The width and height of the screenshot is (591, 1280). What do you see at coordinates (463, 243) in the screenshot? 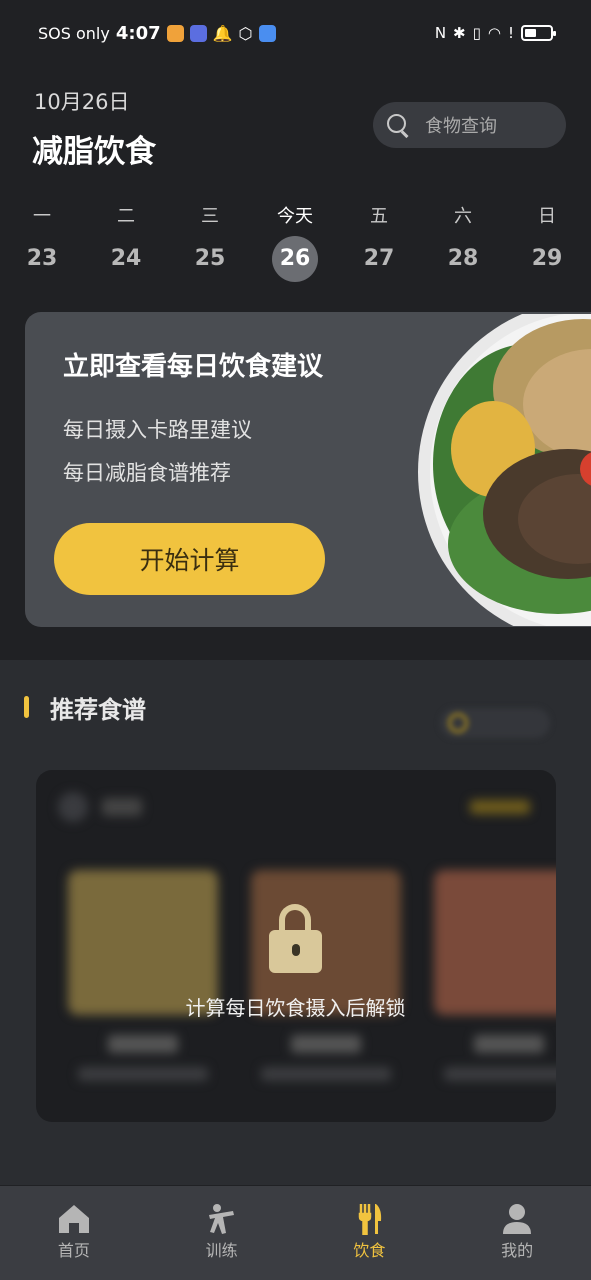
I see `day-5: 六 28` at bounding box center [463, 243].